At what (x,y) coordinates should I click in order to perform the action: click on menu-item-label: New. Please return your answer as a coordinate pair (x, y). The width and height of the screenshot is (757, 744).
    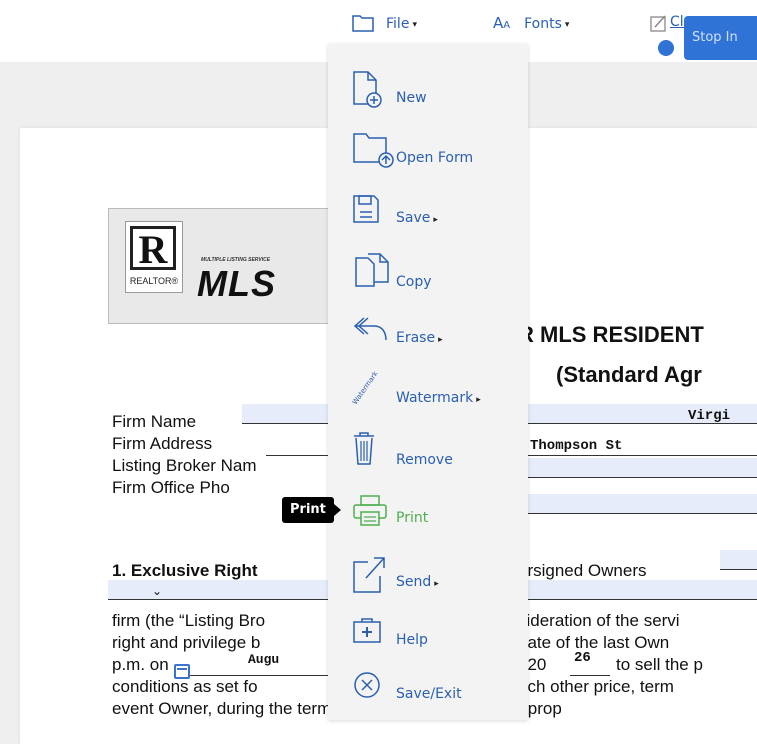
    Looking at the image, I should click on (411, 98).